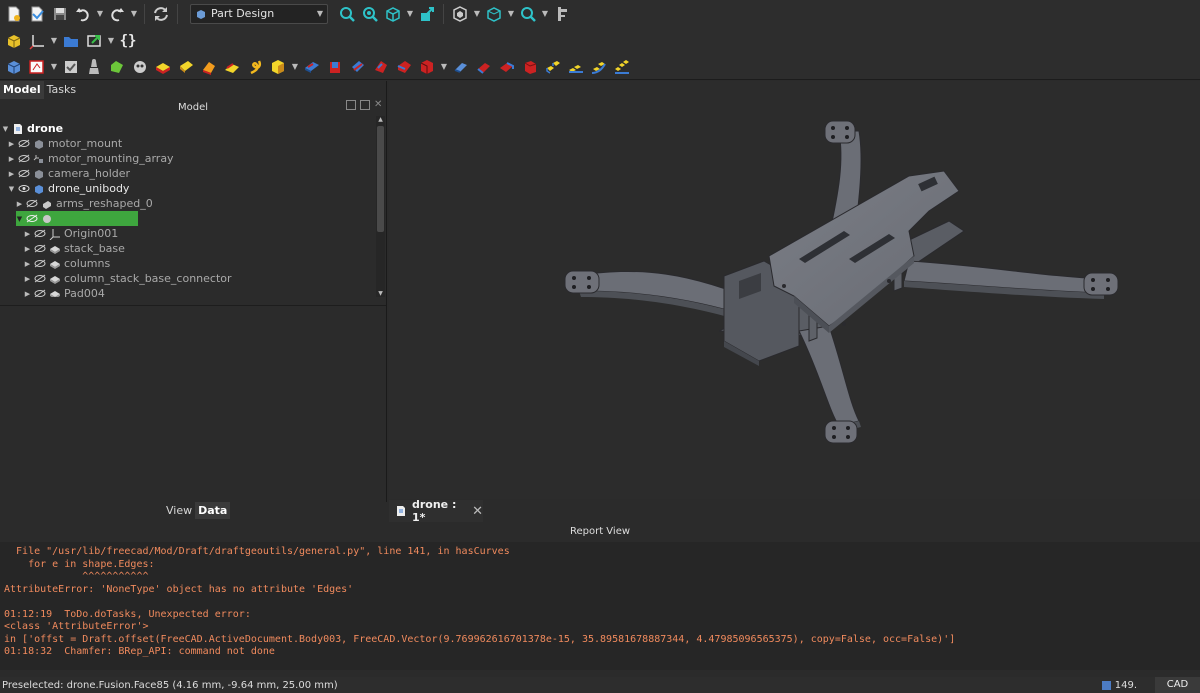  What do you see at coordinates (259, 13) in the screenshot?
I see `workbench-selector: Part Design ▼` at bounding box center [259, 13].